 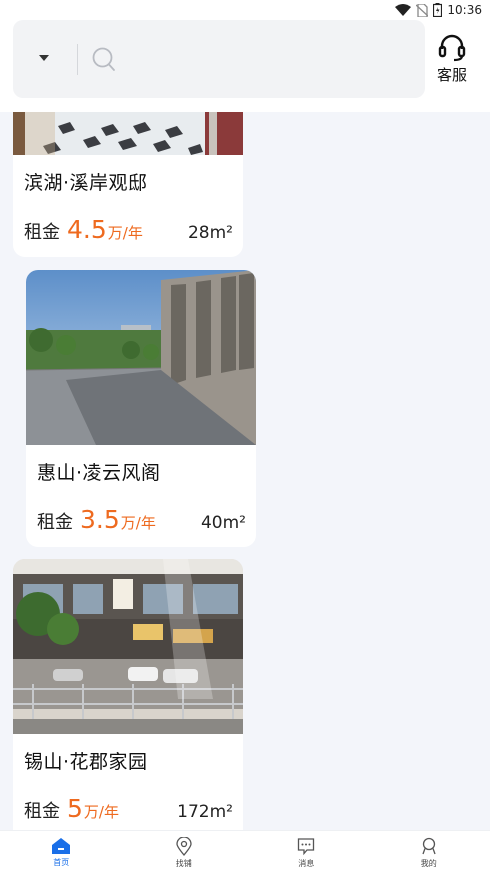 I want to click on listing-card: 惠山·凌云风阁 租金 3.5 万/年 40m², so click(x=141, y=408).